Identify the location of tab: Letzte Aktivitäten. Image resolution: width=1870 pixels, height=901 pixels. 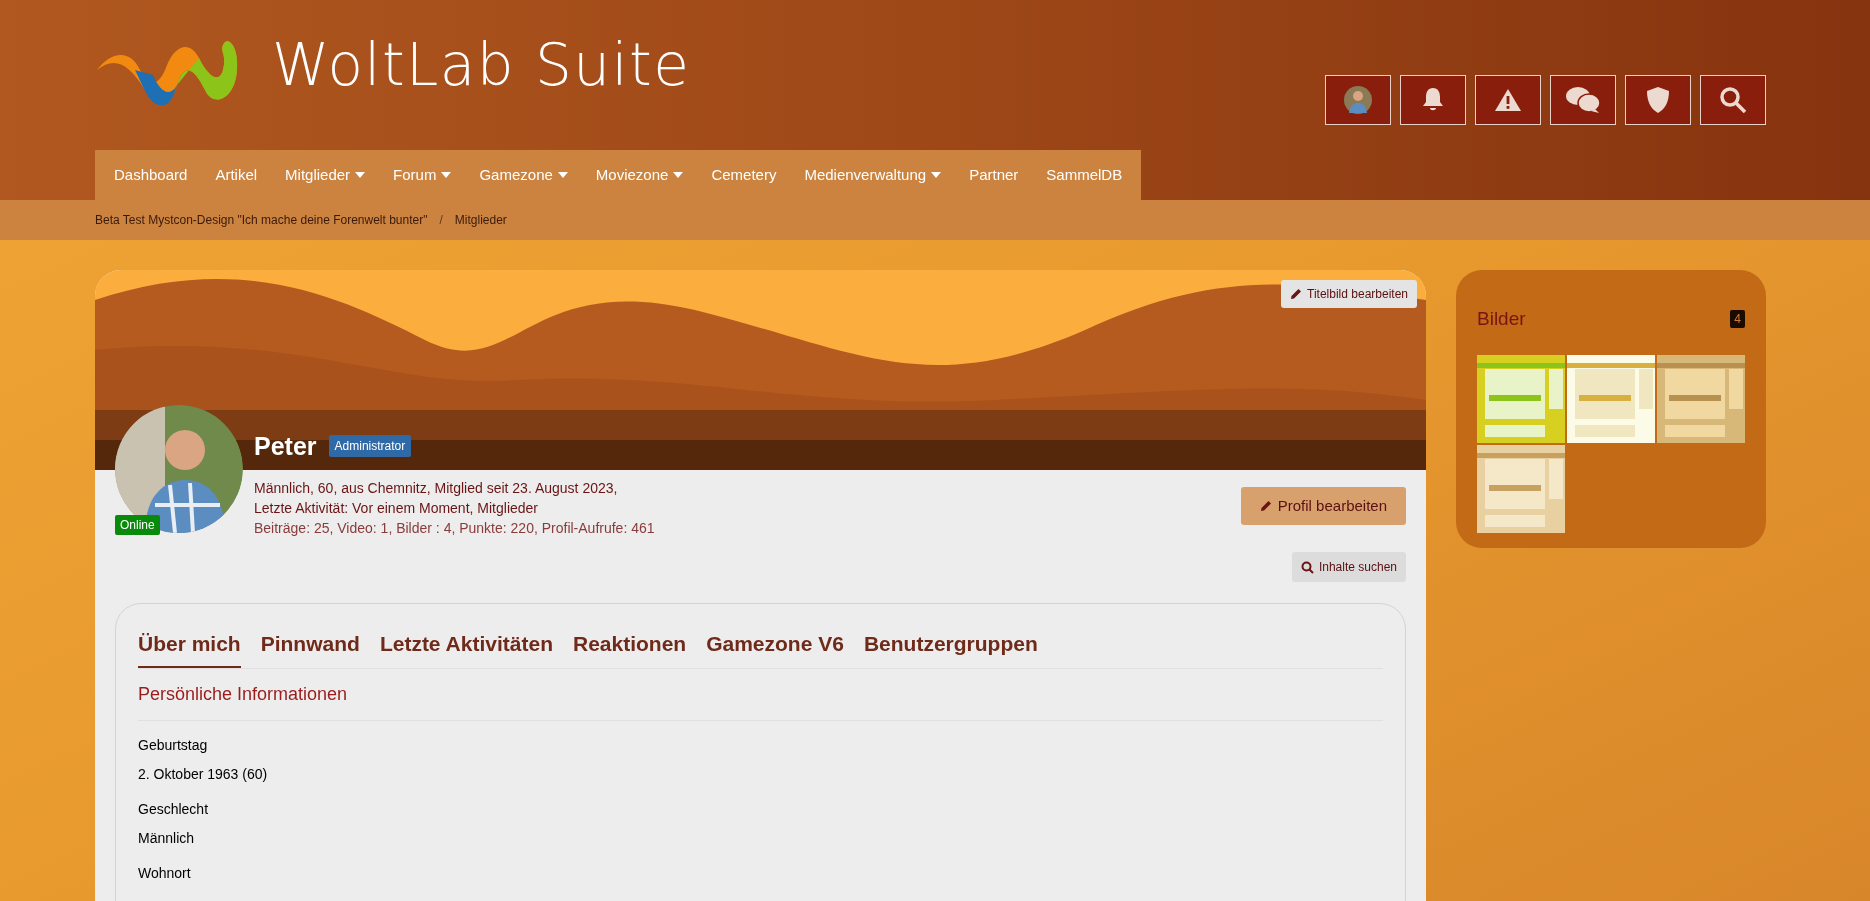
(466, 648).